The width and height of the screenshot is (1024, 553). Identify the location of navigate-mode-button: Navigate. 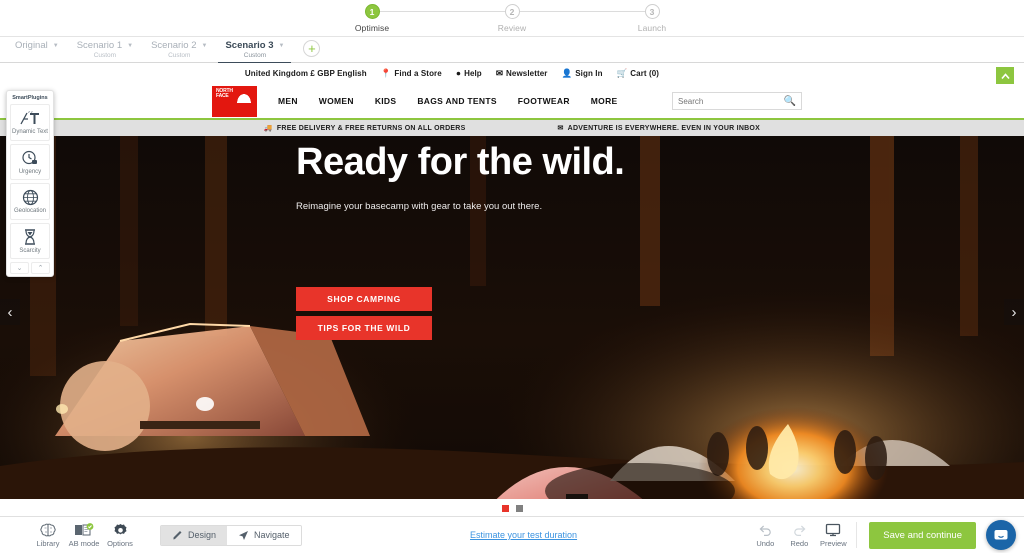
(264, 535).